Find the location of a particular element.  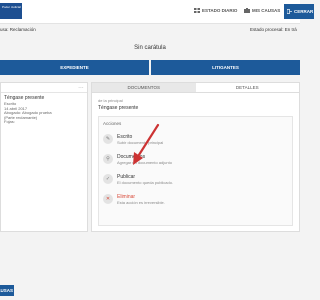

principal-title: Téngase presente is located at coordinates (118, 108).